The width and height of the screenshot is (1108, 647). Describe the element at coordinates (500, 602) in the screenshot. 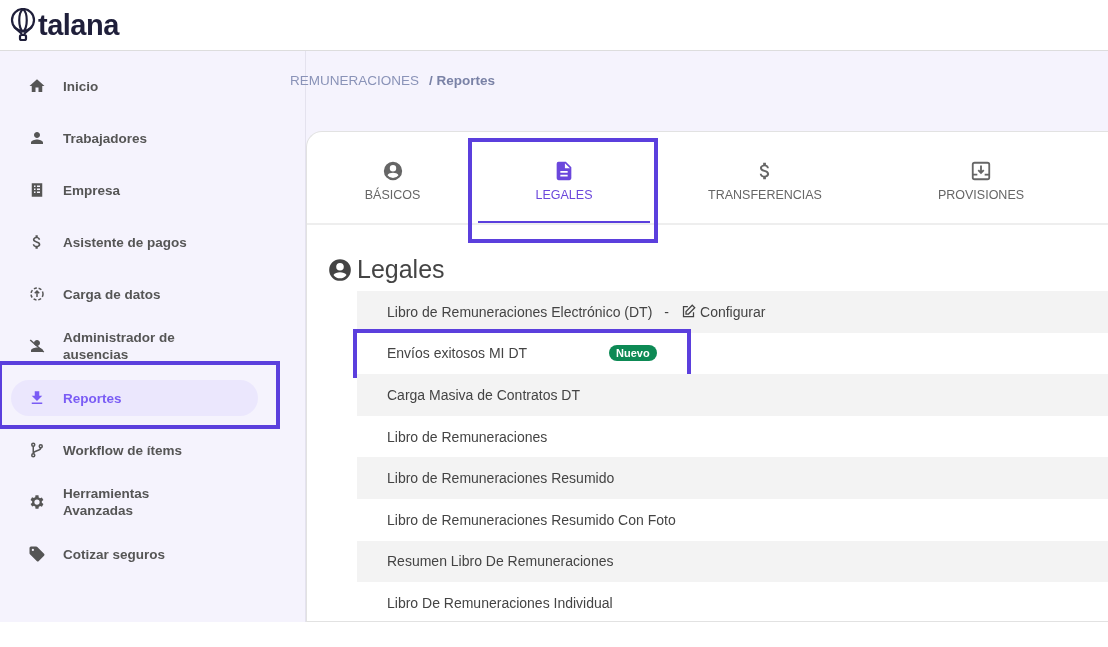

I see `report-link: Libro De Remuneraciones Individual` at that location.